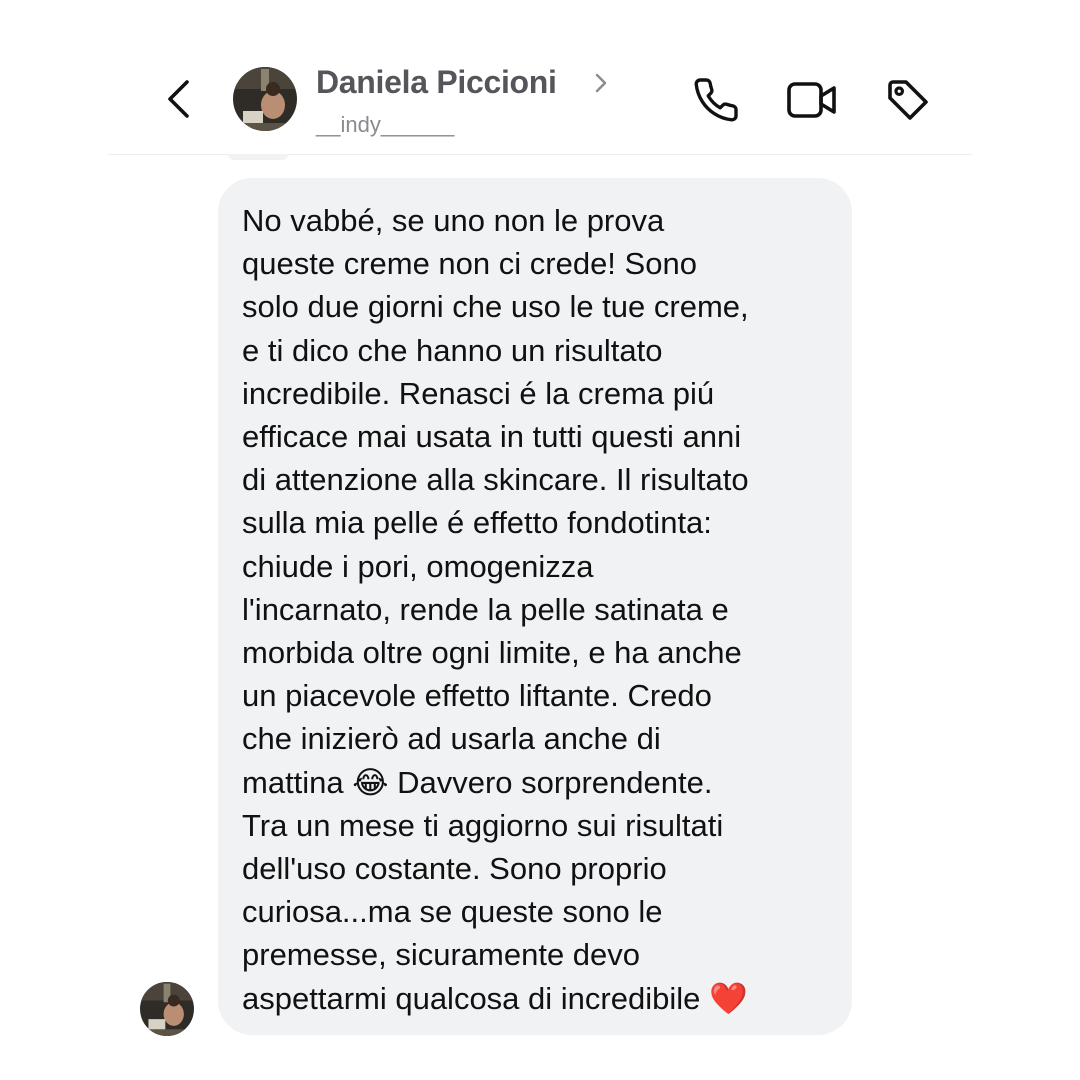 The height and width of the screenshot is (1080, 1080). I want to click on phone-icon, so click(716, 100).